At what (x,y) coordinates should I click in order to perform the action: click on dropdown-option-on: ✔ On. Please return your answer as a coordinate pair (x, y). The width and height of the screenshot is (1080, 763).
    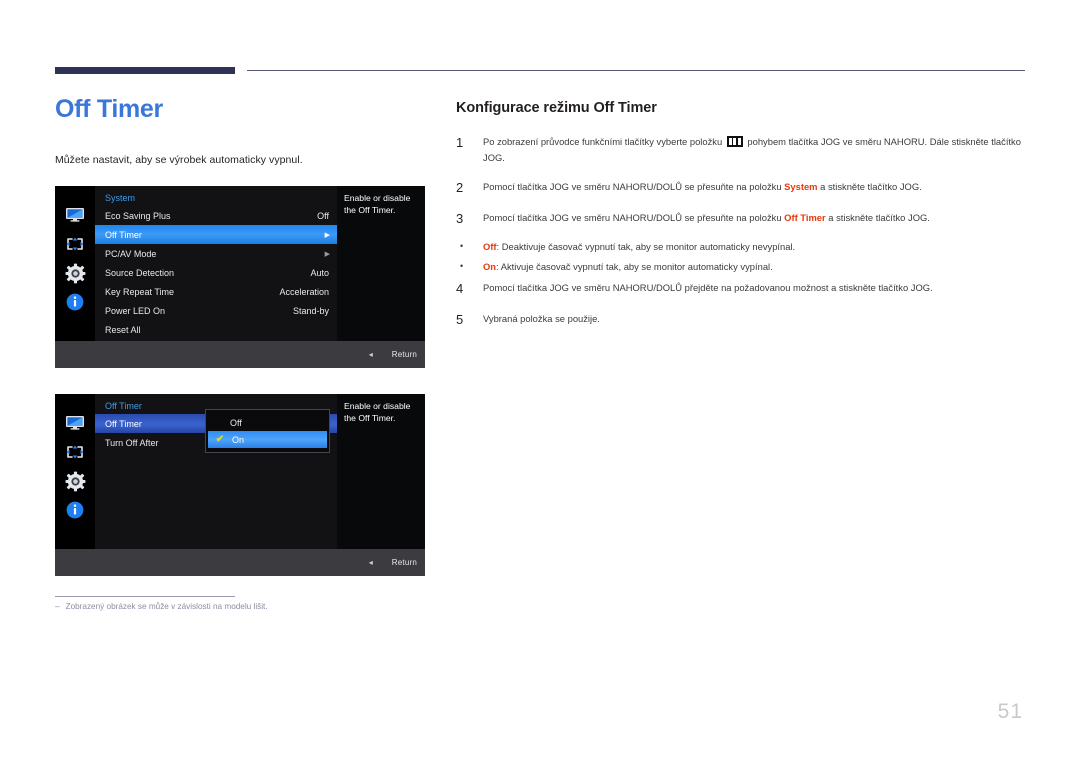
    Looking at the image, I should click on (267, 439).